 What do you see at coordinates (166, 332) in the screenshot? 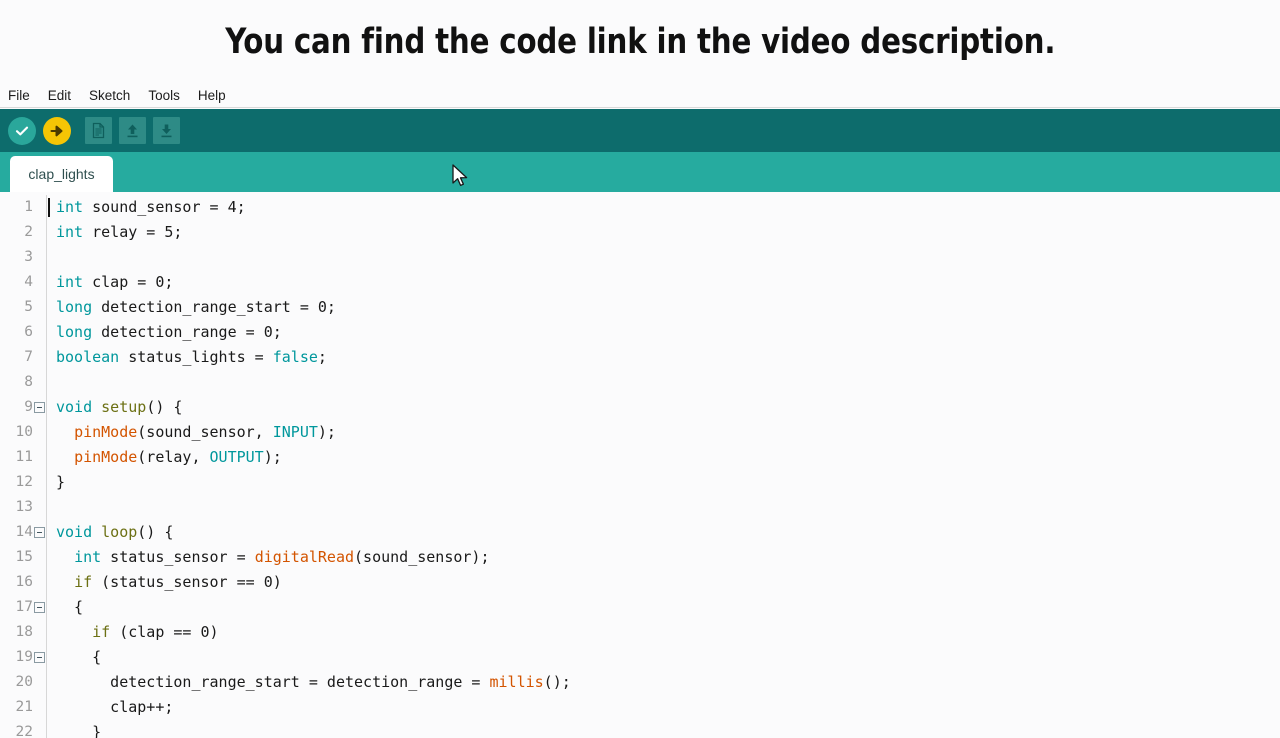
I see `code-text: long detection_range = 0;` at bounding box center [166, 332].